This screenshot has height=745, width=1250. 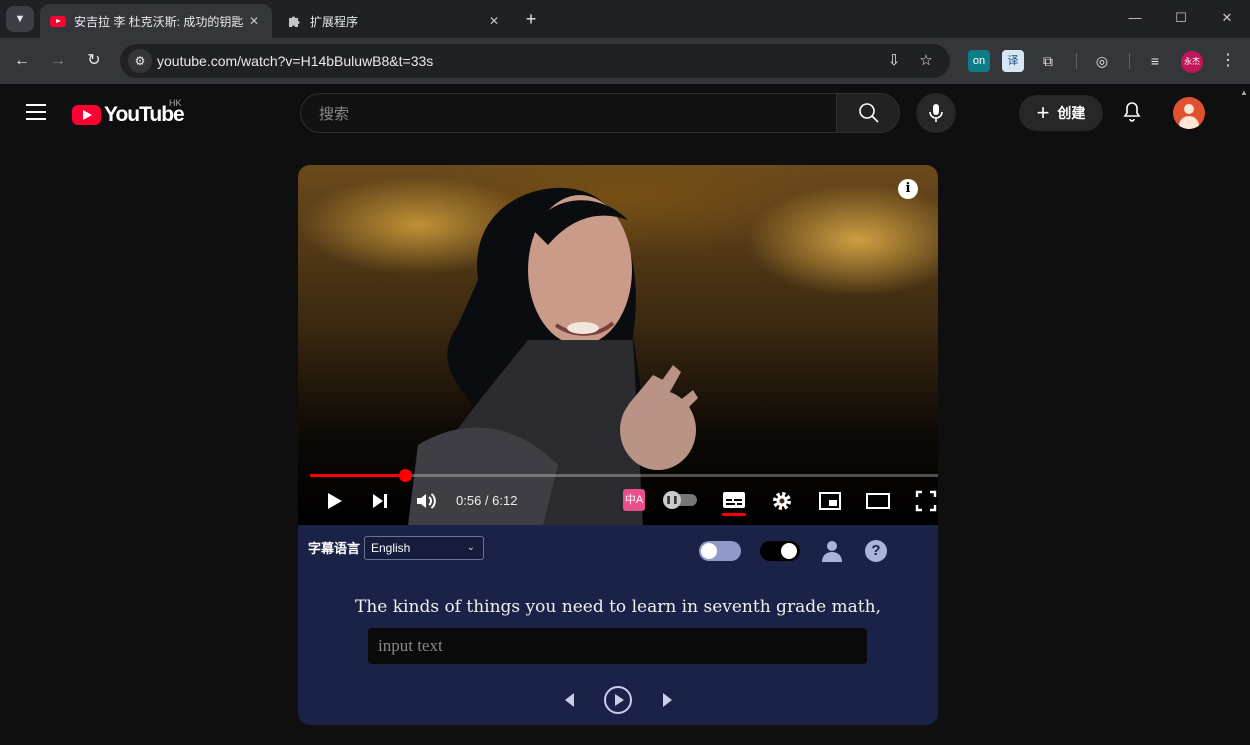 I want to click on autoplay-toggle: ❚❚, so click(x=680, y=500).